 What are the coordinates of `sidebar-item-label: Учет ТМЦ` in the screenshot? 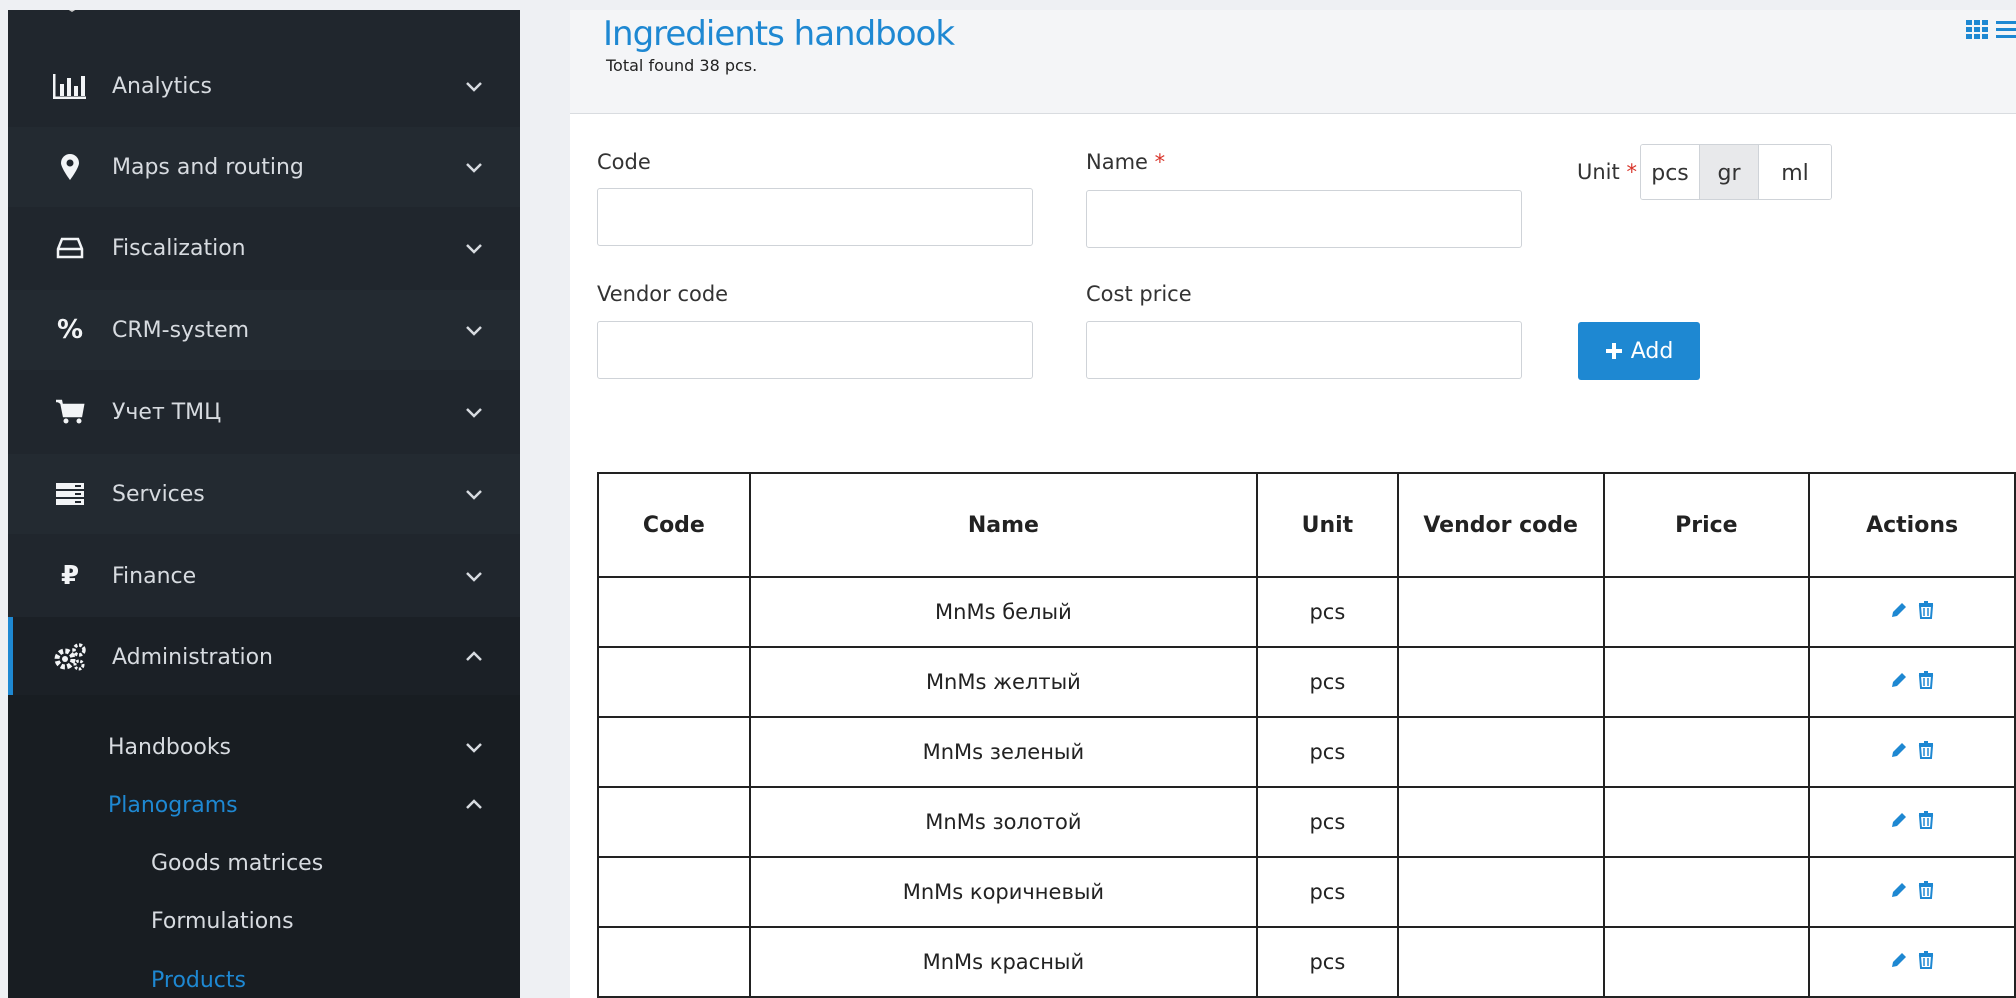 It's located at (167, 412).